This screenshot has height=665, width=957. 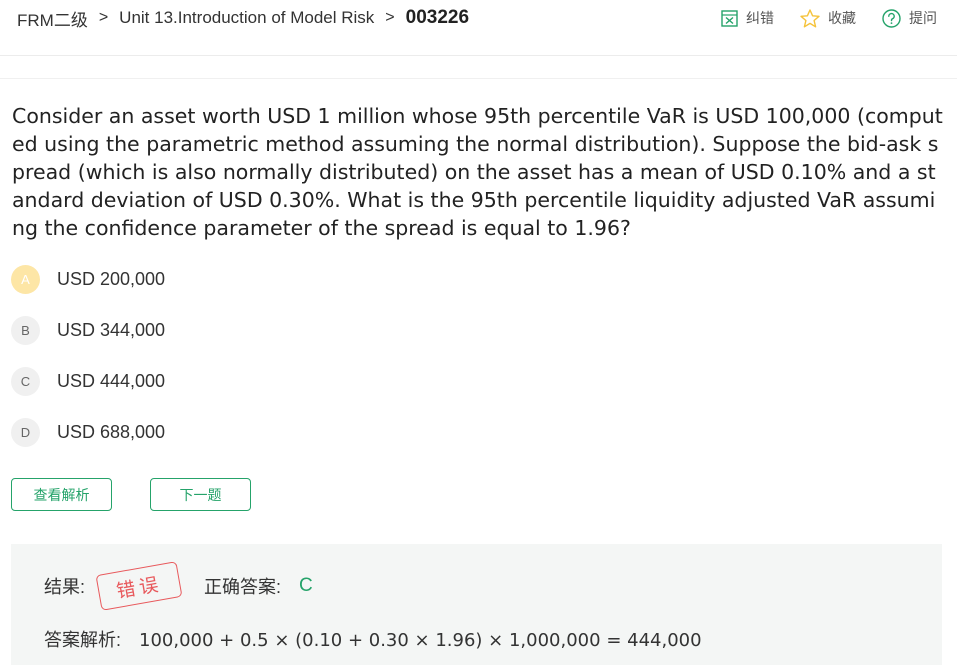 I want to click on next-question-button: 下一题, so click(x=200, y=494).